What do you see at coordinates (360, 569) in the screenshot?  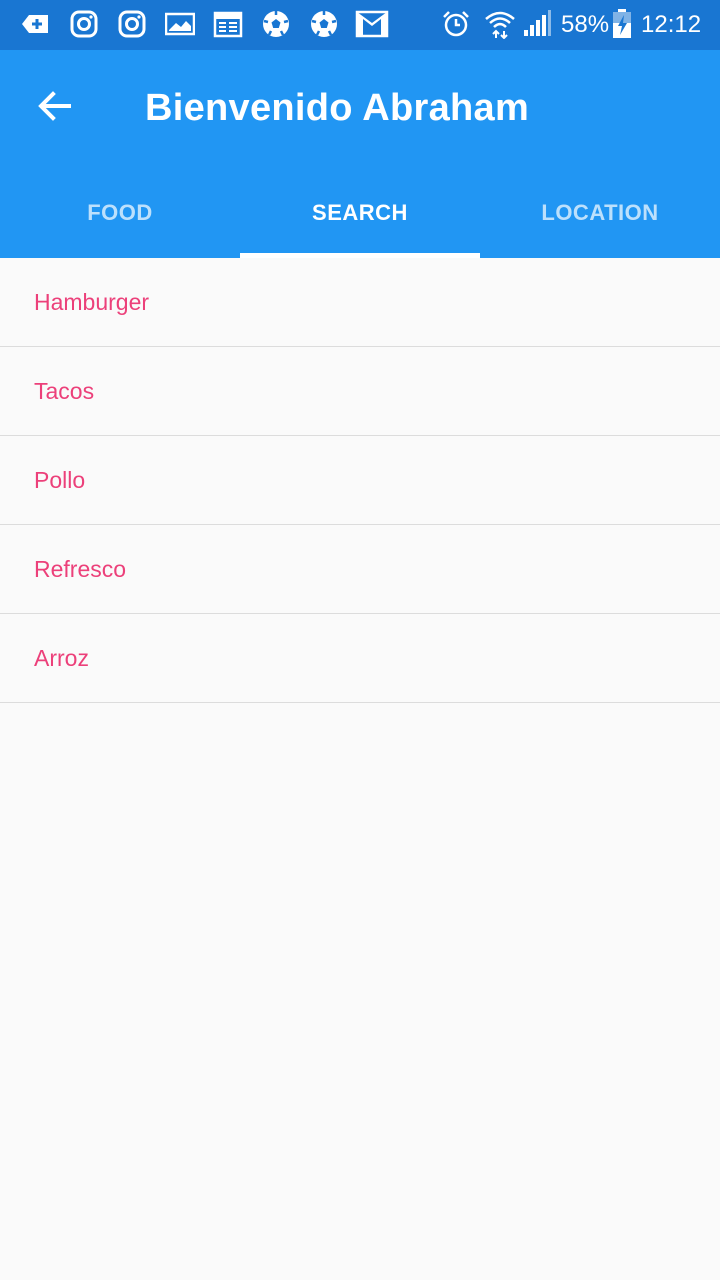 I see `list-item: Refresco` at bounding box center [360, 569].